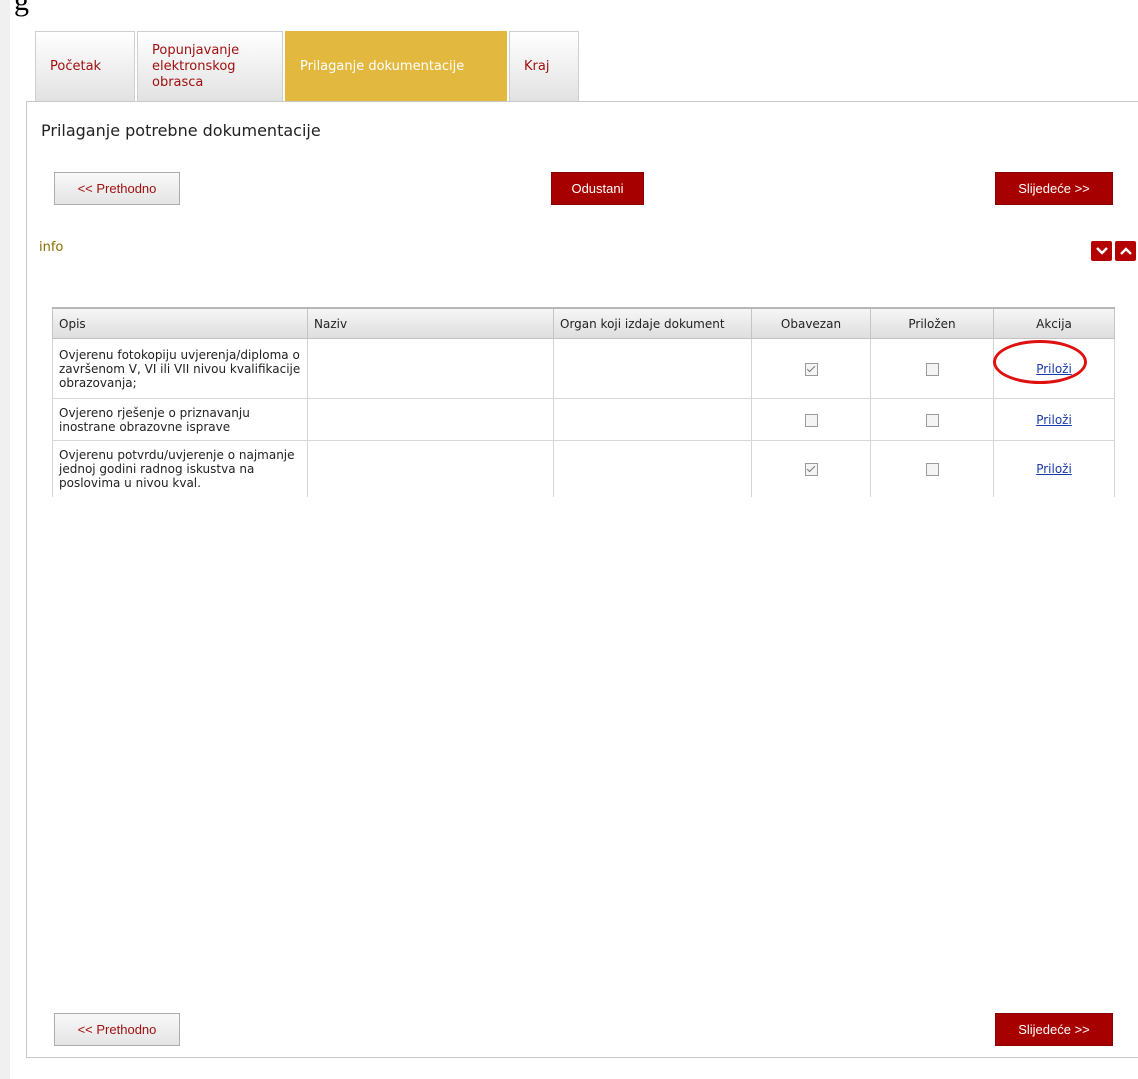 The height and width of the screenshot is (1079, 1138). I want to click on next-button-bottom: Slijedeće >>, so click(1054, 1029).